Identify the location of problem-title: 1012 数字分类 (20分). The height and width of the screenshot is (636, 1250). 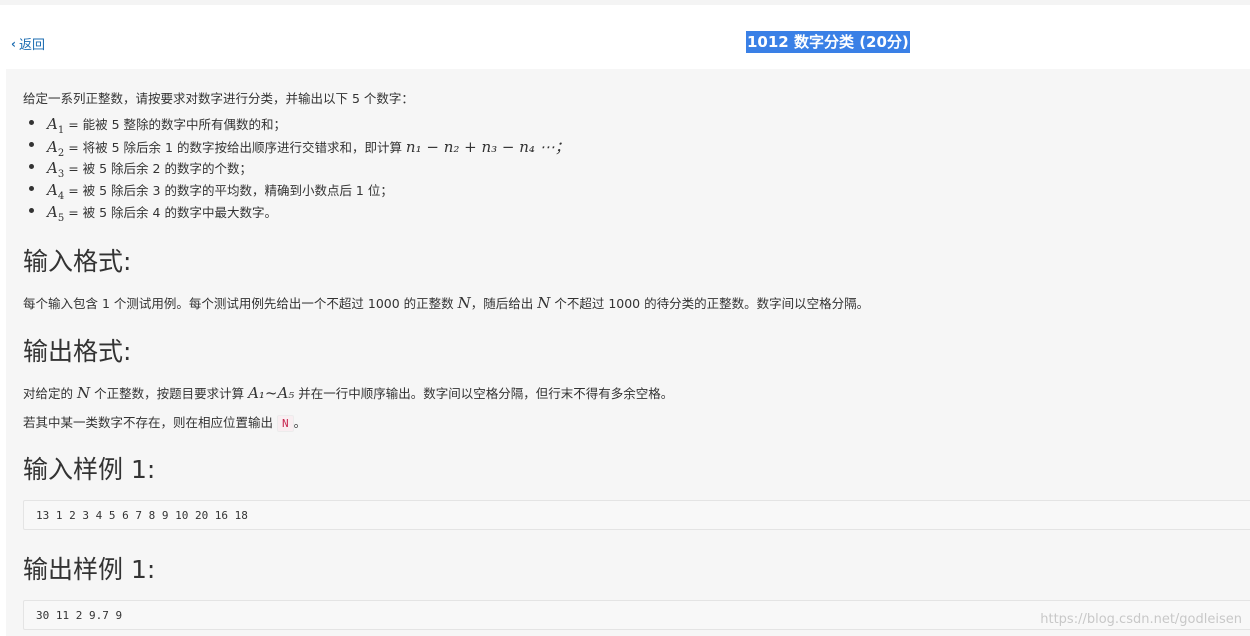
(828, 42).